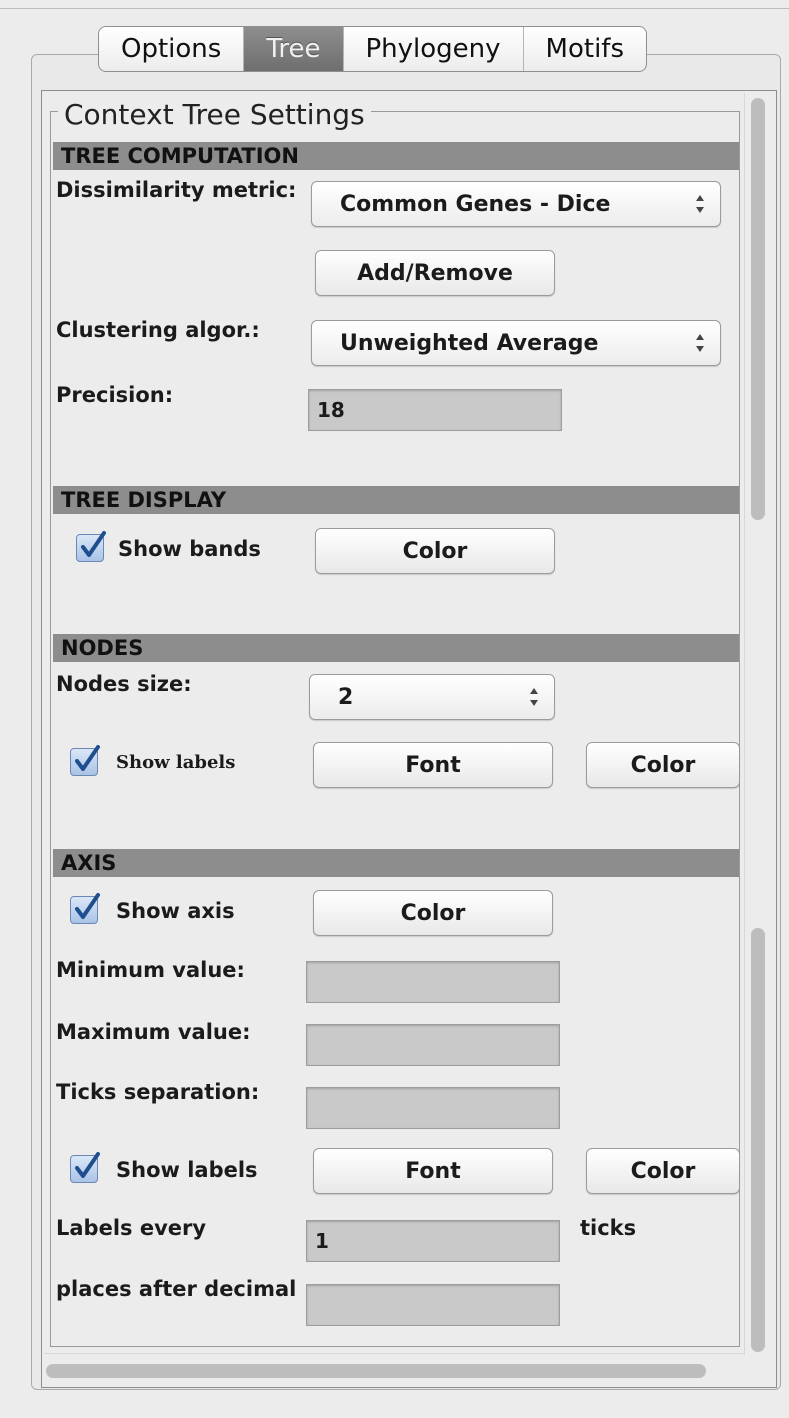 The width and height of the screenshot is (789, 1418). What do you see at coordinates (346, 697) in the screenshot?
I see `nodes-size-value: 2` at bounding box center [346, 697].